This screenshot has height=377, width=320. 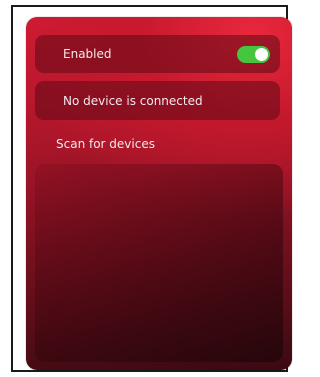 What do you see at coordinates (157, 54) in the screenshot?
I see `enabled-row: Enabled` at bounding box center [157, 54].